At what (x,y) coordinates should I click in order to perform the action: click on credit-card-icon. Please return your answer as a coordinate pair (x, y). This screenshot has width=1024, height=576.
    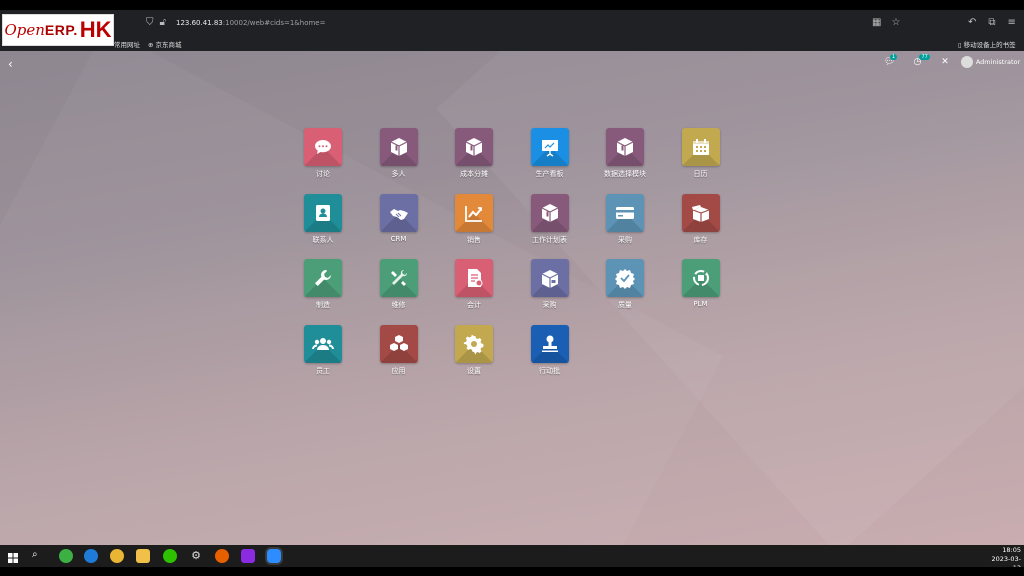
    Looking at the image, I should click on (625, 212).